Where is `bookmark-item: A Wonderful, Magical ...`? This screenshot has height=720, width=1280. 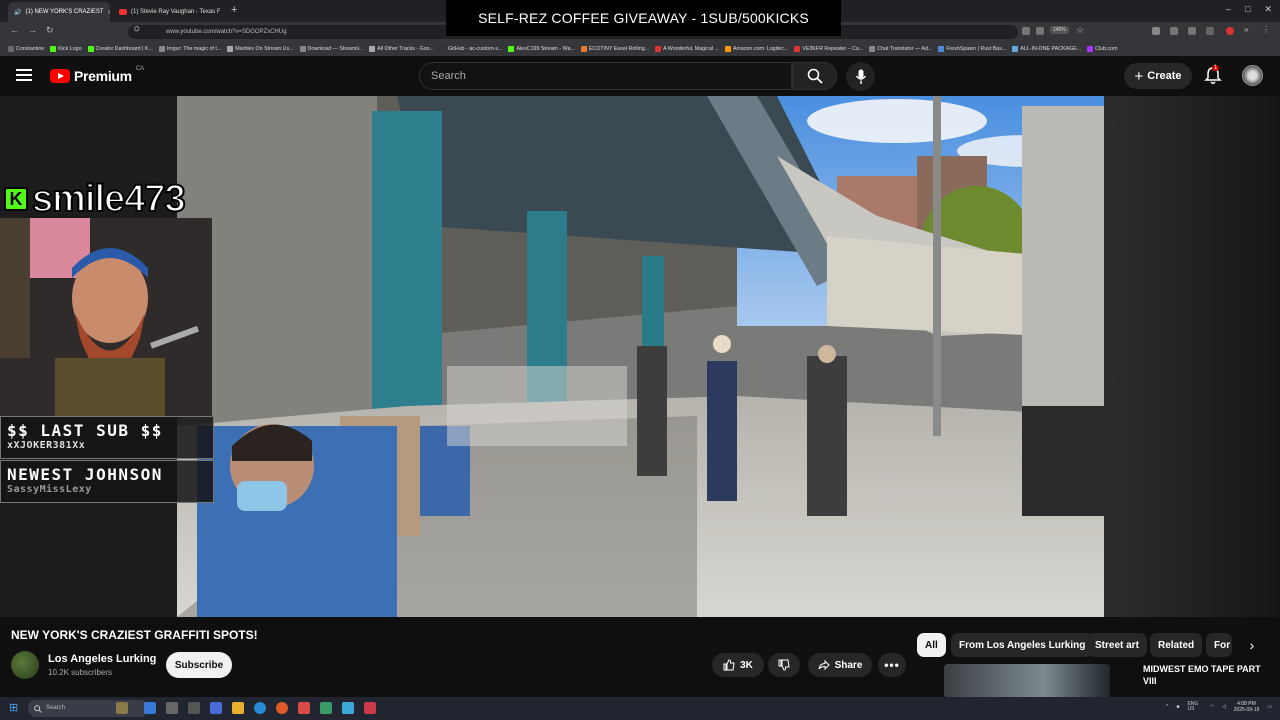
bookmark-item: A Wonderful, Magical ... is located at coordinates (687, 49).